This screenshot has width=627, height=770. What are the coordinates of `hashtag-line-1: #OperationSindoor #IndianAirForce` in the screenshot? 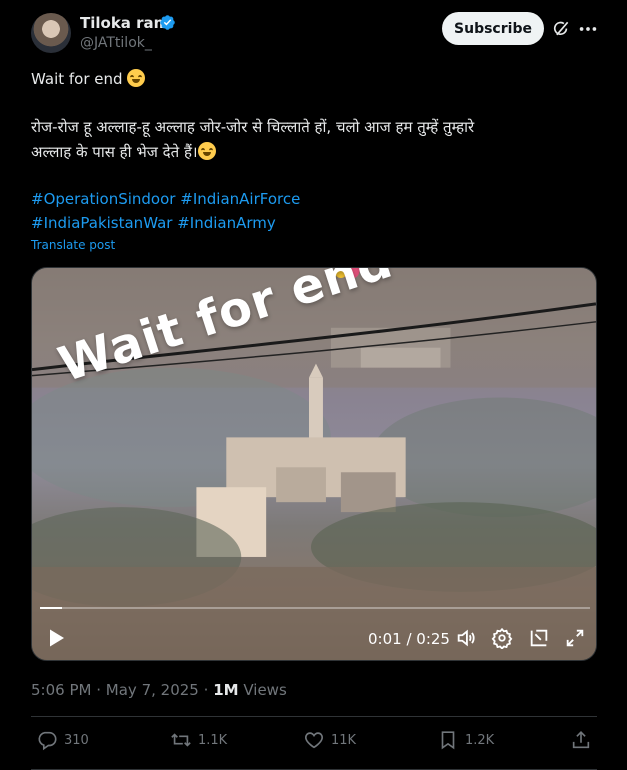 It's located at (165, 199).